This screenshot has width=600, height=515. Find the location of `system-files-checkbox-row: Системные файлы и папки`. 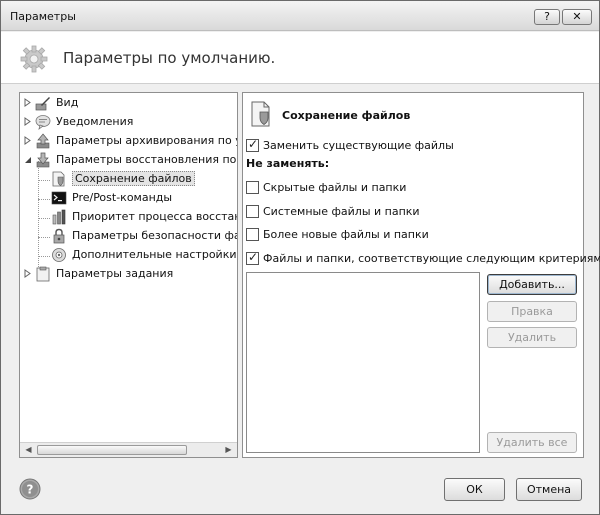

system-files-checkbox-row: Системные файлы и папки is located at coordinates (411, 212).